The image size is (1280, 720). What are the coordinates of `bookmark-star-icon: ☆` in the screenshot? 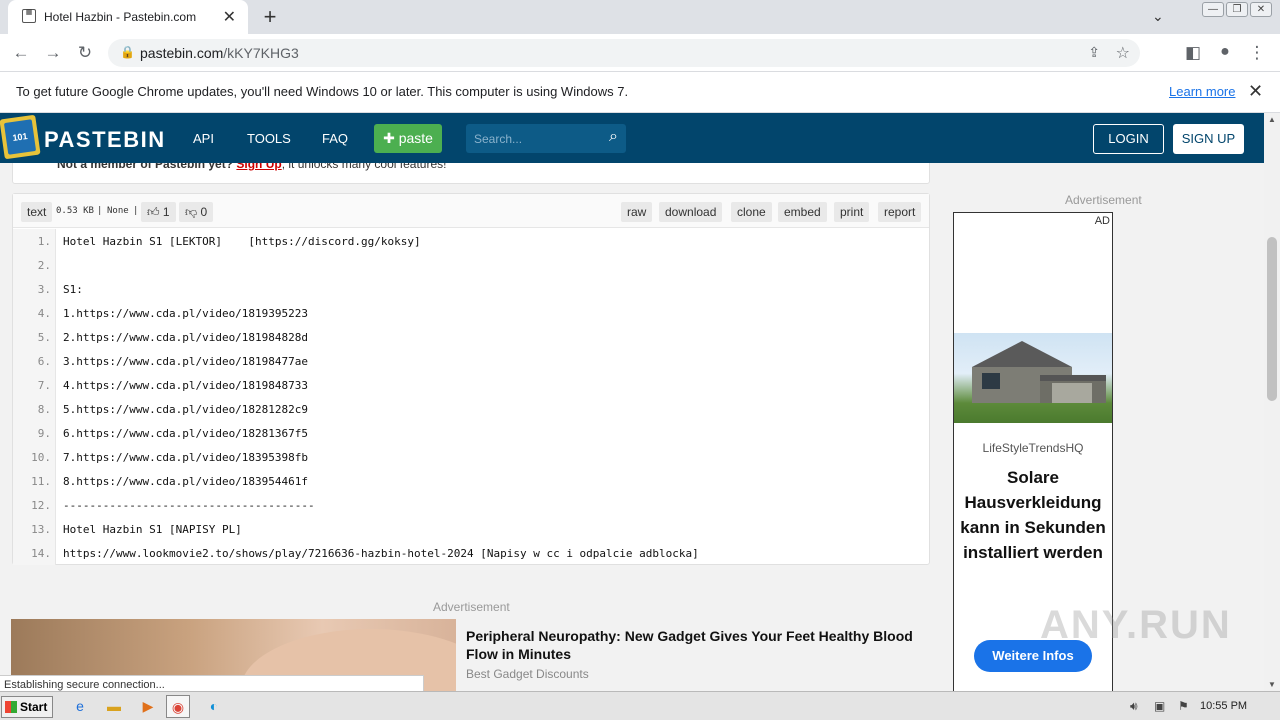 It's located at (1123, 53).